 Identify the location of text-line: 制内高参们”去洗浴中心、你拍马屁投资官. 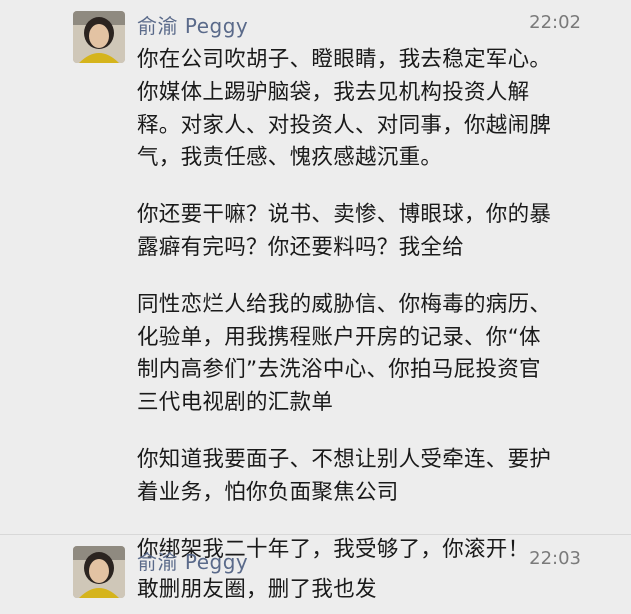
(339, 370).